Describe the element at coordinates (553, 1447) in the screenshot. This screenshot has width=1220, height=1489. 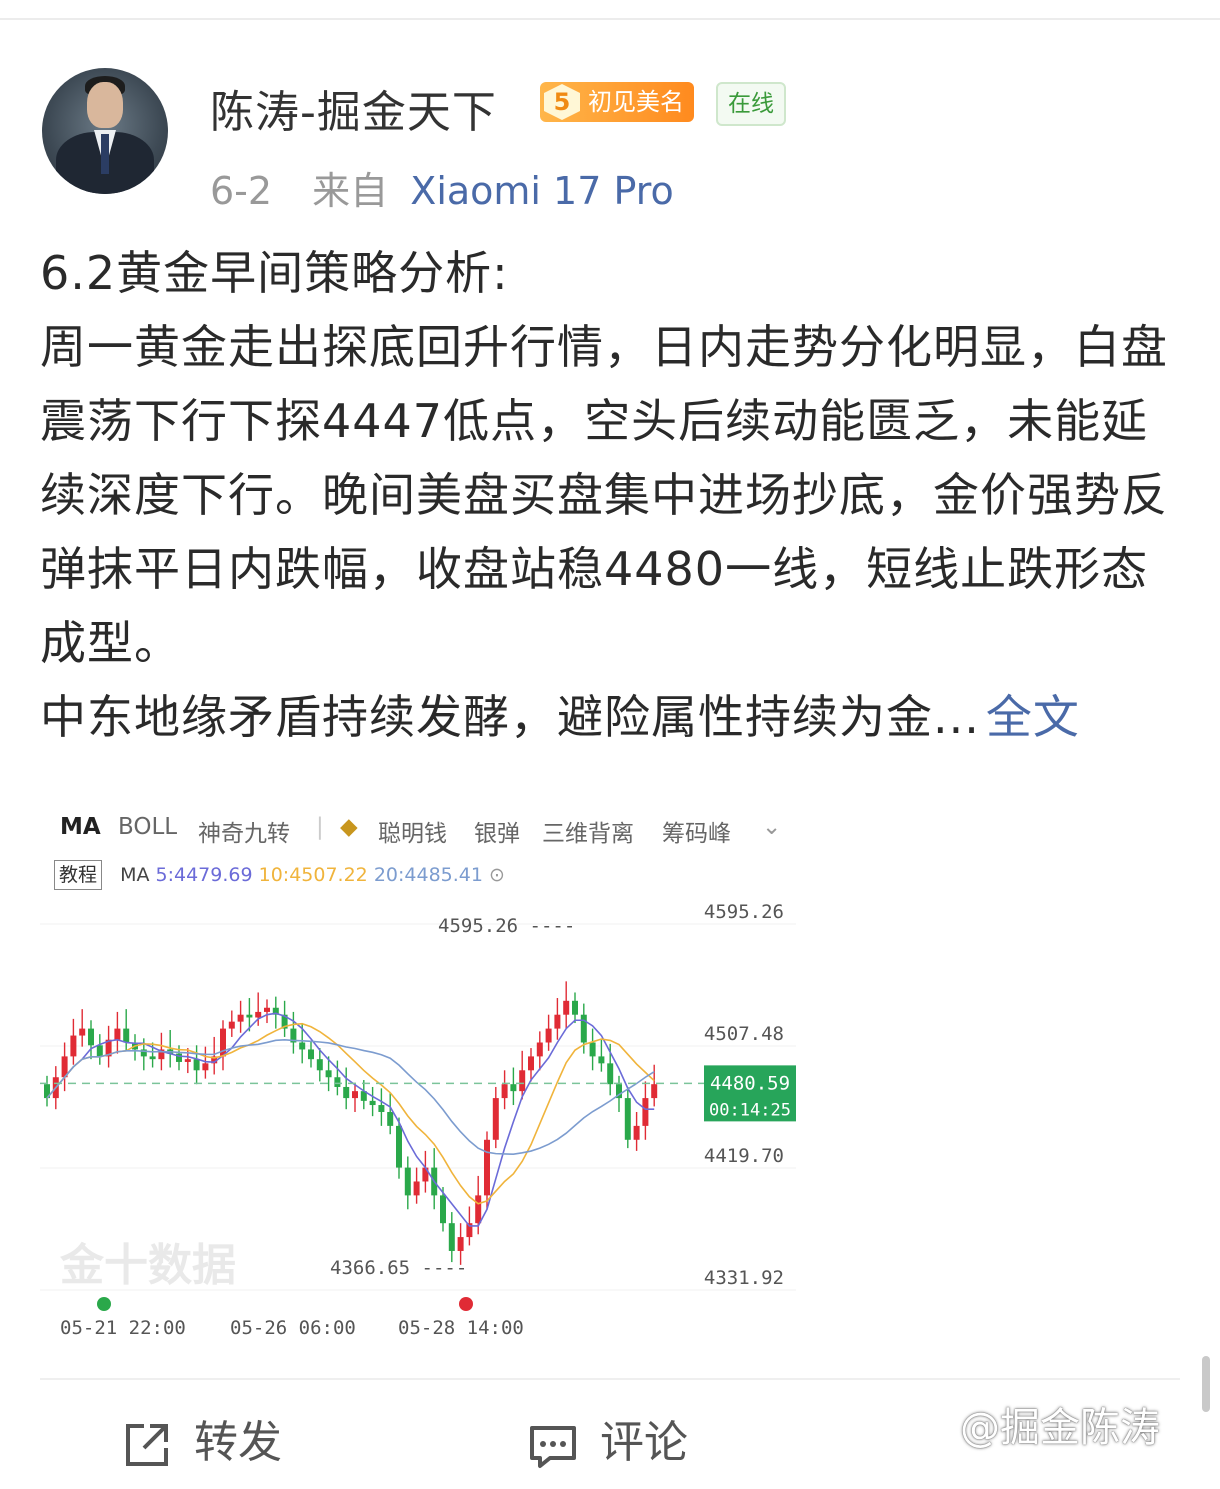
I see `comment-icon` at that location.